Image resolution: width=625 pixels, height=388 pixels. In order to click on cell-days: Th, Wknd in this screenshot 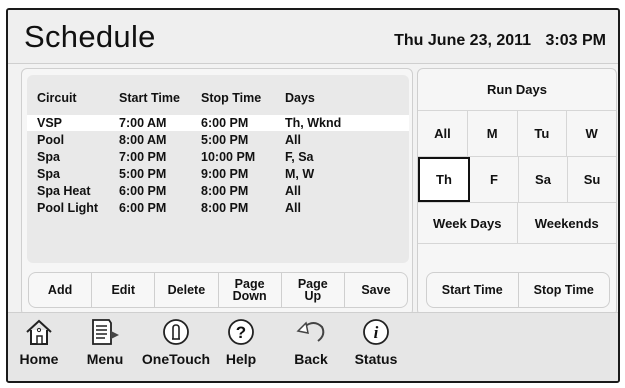, I will do `click(313, 123)`.